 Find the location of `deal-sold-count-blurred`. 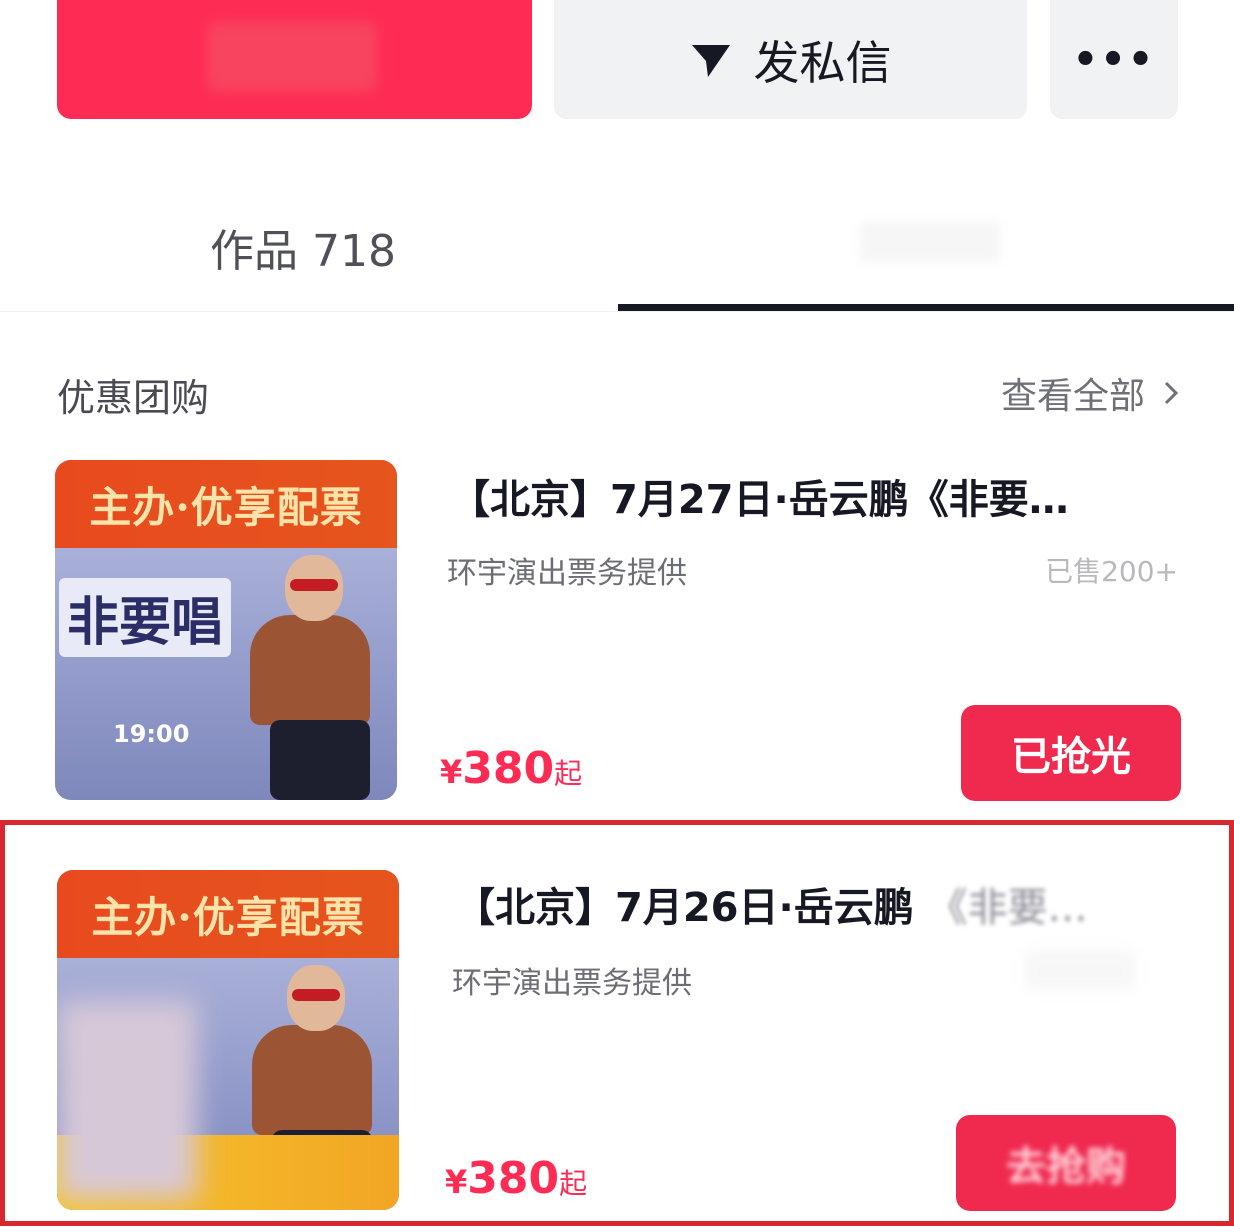

deal-sold-count-blurred is located at coordinates (1080, 970).